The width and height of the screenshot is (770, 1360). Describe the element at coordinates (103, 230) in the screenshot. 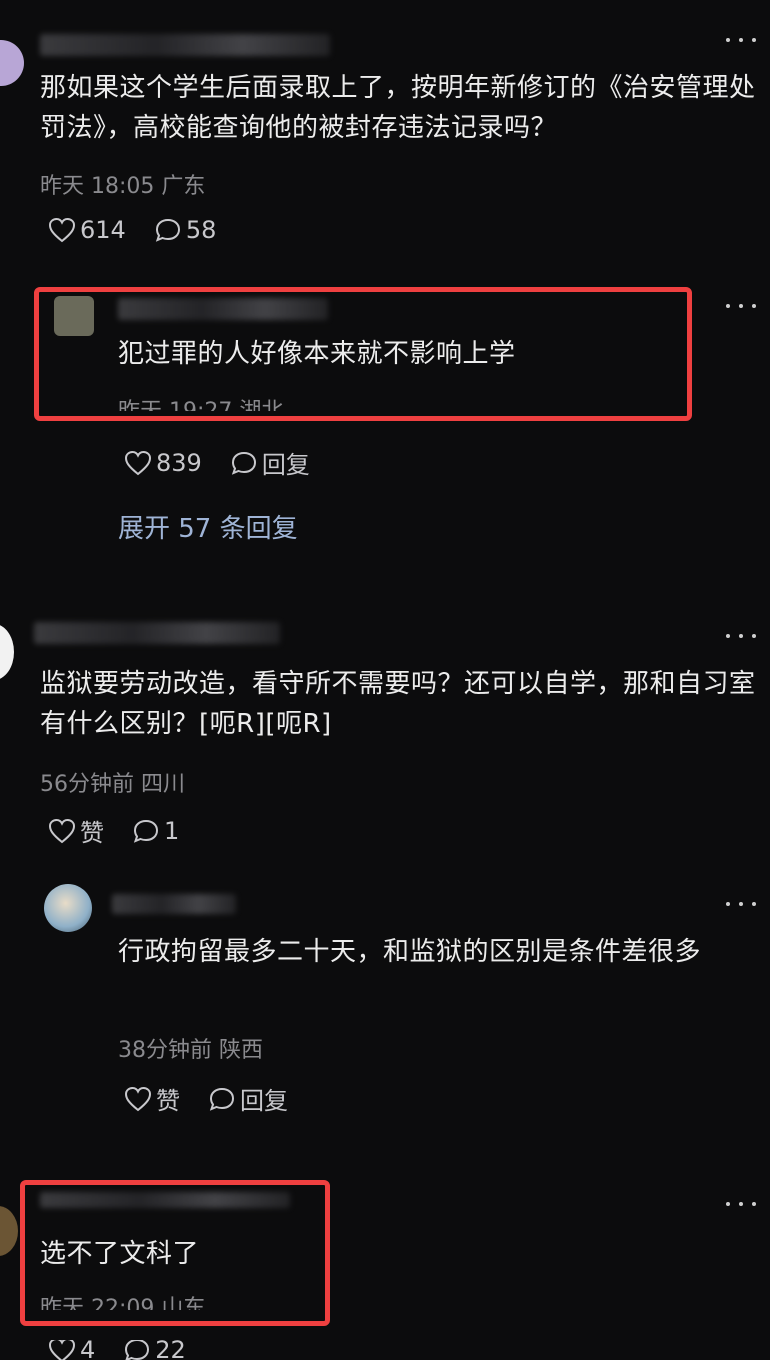

I see `like-count: 614` at that location.